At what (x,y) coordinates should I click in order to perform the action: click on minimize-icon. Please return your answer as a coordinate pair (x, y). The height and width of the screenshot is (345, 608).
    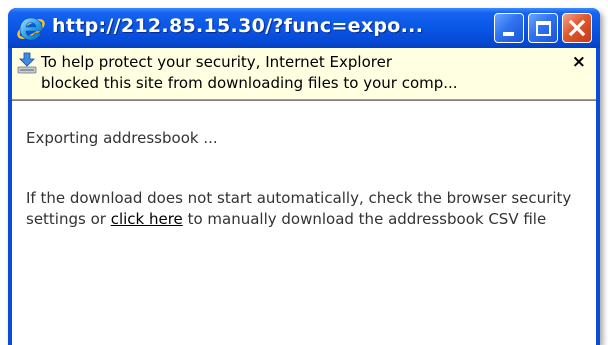
    Looking at the image, I should click on (508, 34).